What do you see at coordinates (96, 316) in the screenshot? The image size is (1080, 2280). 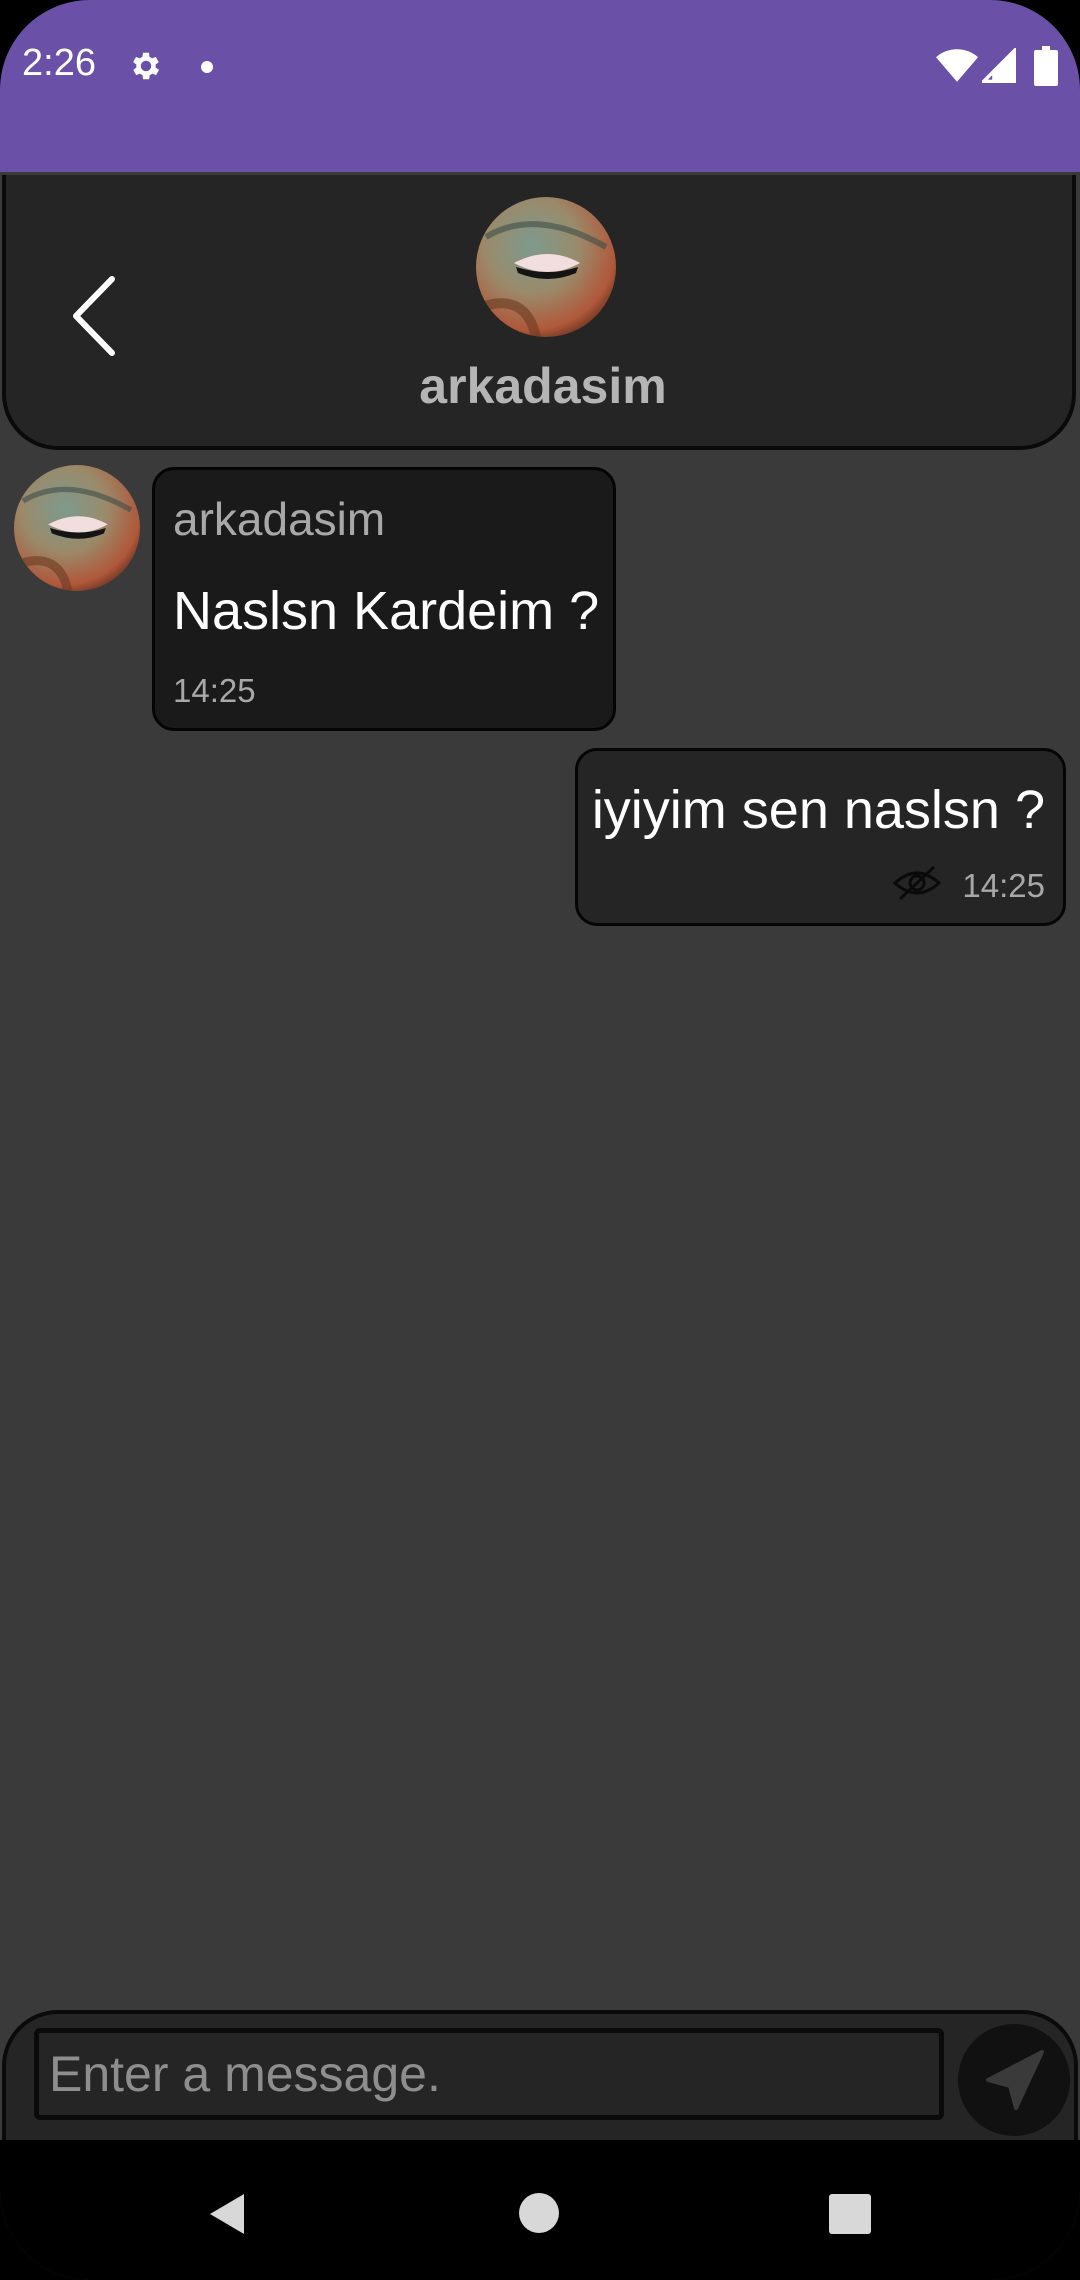 I see `chevron-left-icon` at bounding box center [96, 316].